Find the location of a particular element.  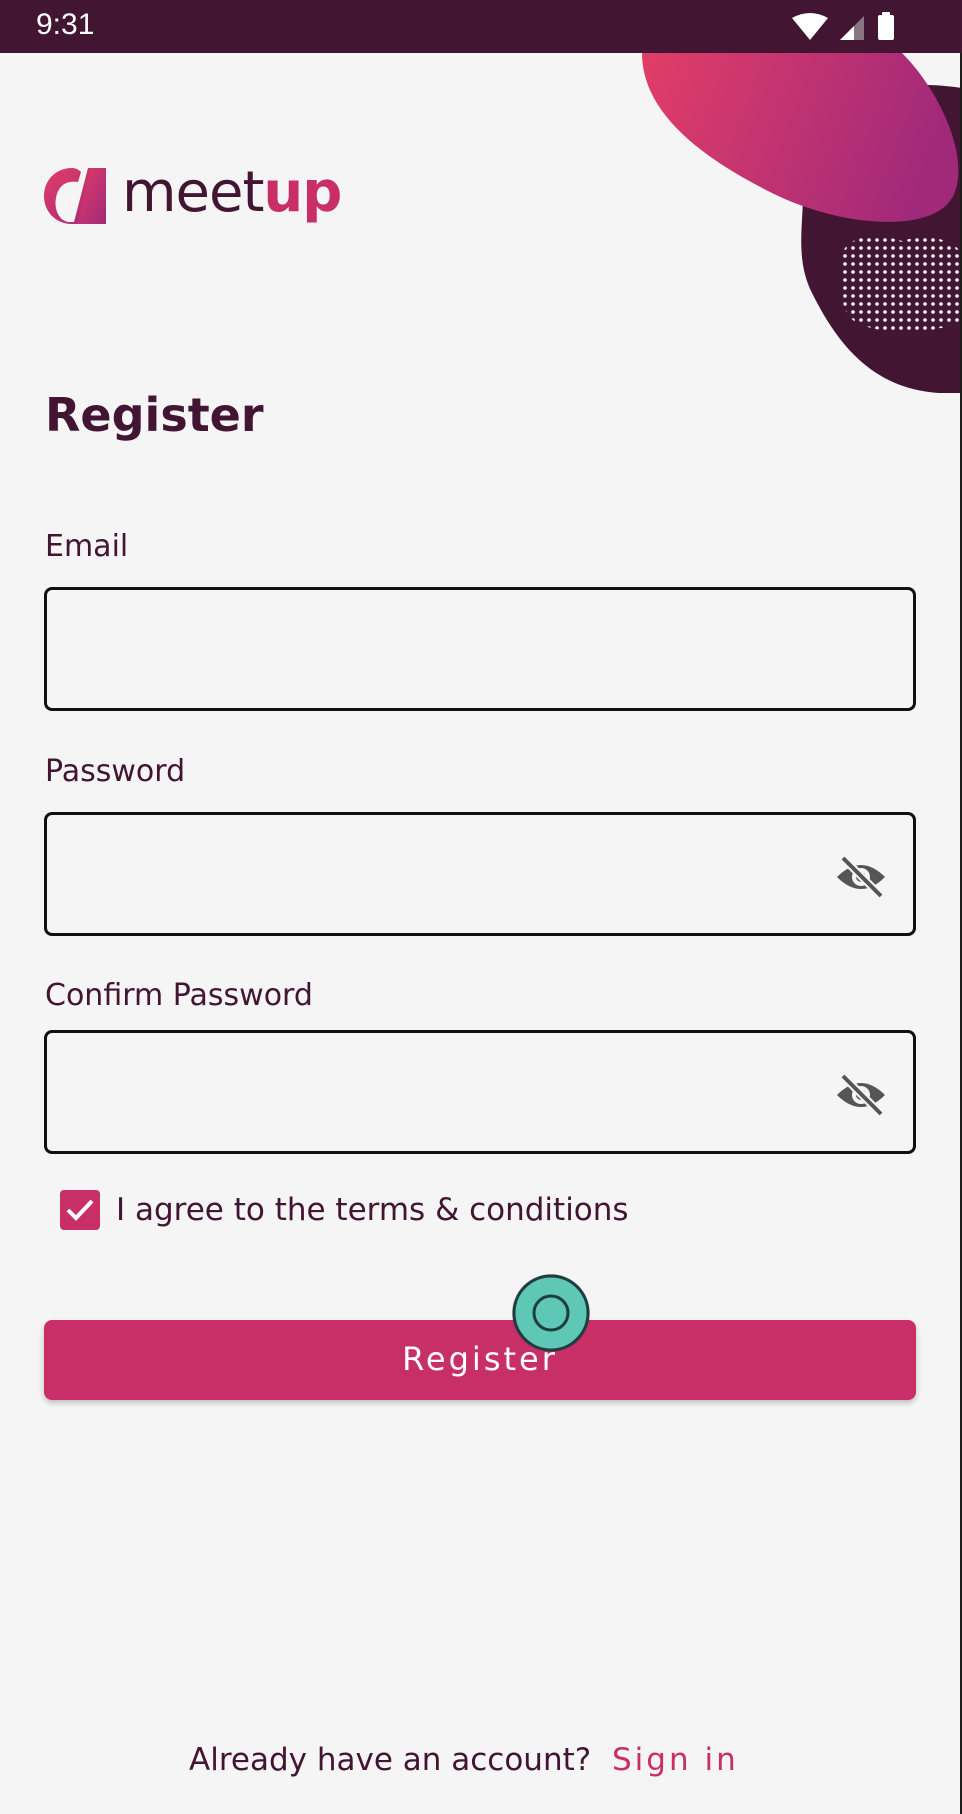

confirm-password-field is located at coordinates (480, 1092).